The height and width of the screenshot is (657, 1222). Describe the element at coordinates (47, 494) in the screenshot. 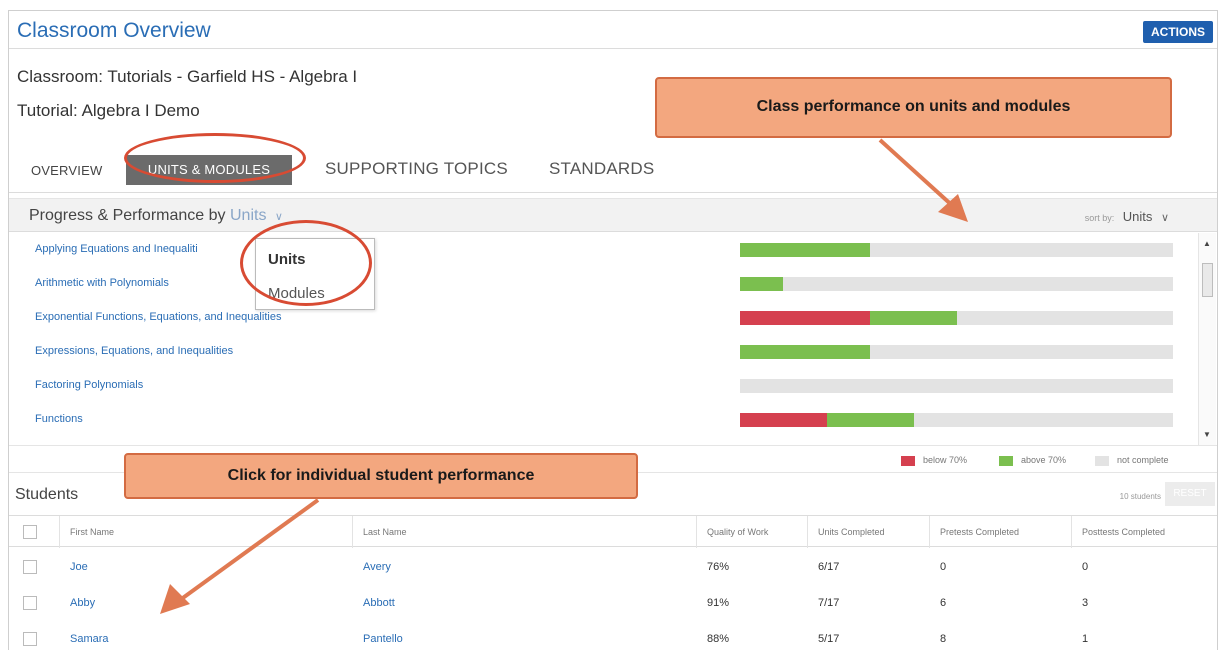

I see `students-title: Students` at that location.